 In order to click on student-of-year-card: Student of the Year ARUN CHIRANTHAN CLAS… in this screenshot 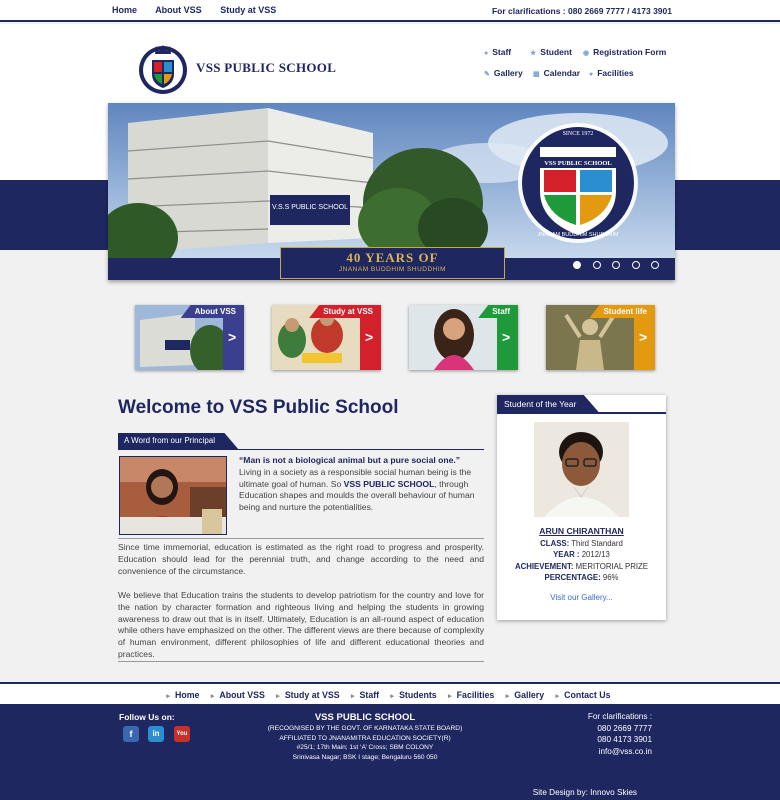, I will do `click(581, 507)`.